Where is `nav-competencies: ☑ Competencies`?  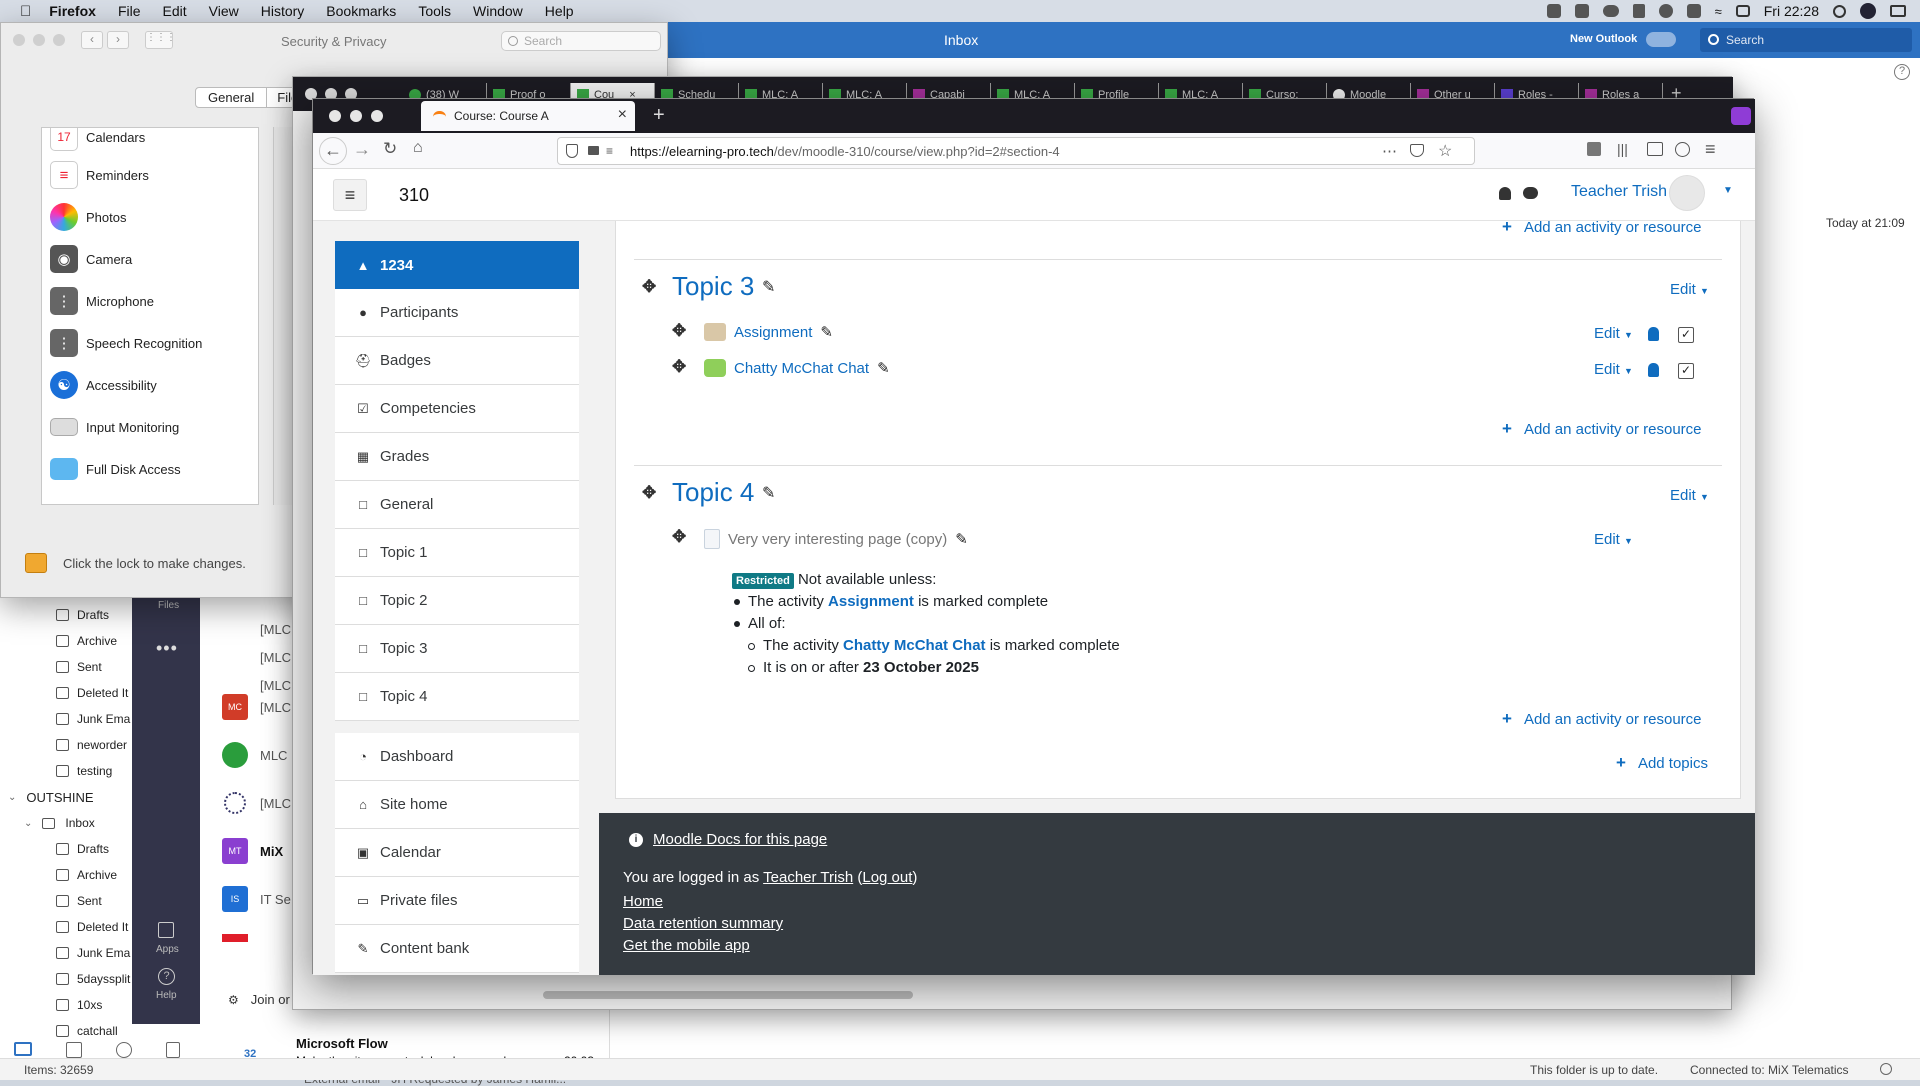
nav-competencies: ☑ Competencies is located at coordinates (457, 409).